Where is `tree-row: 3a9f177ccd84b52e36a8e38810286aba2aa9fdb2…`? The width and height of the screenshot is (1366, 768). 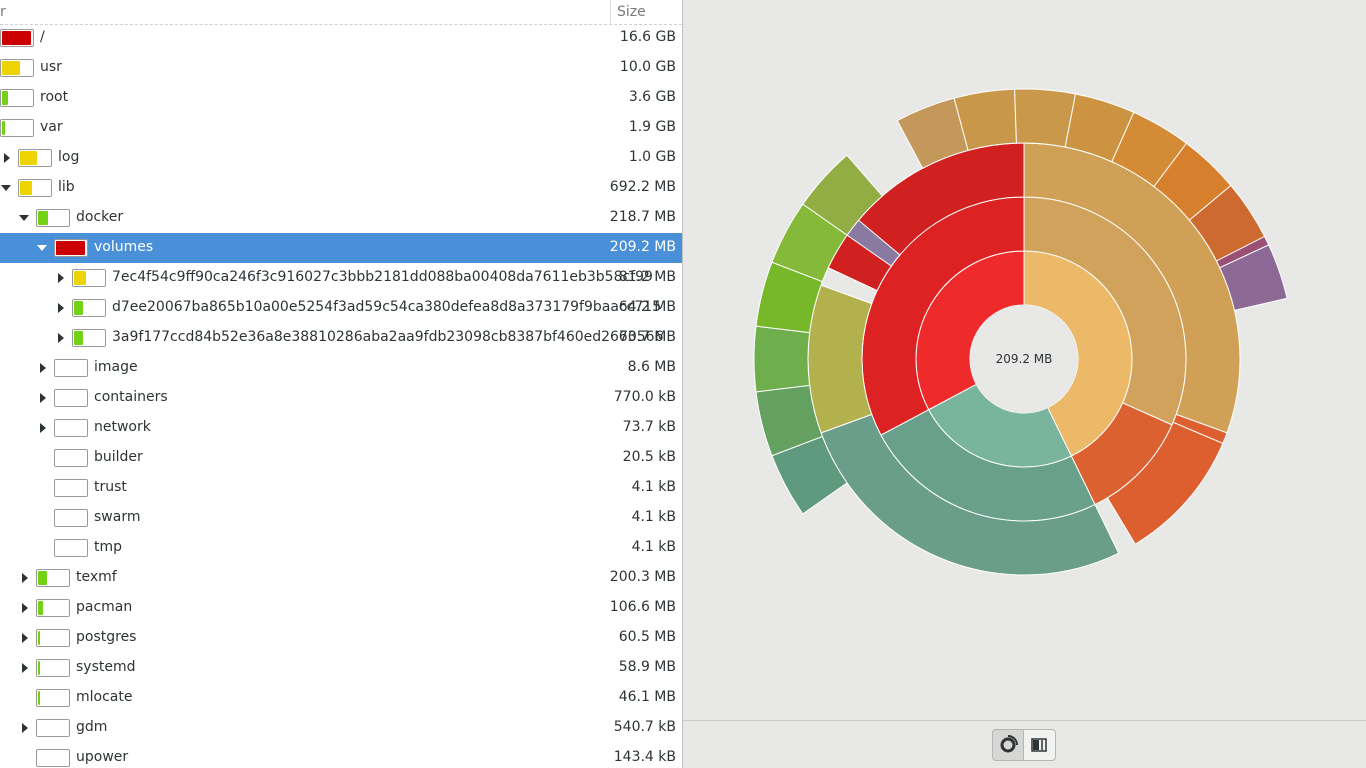 tree-row: 3a9f177ccd84b52e36a8e38810286aba2aa9fdb2… is located at coordinates (341, 338).